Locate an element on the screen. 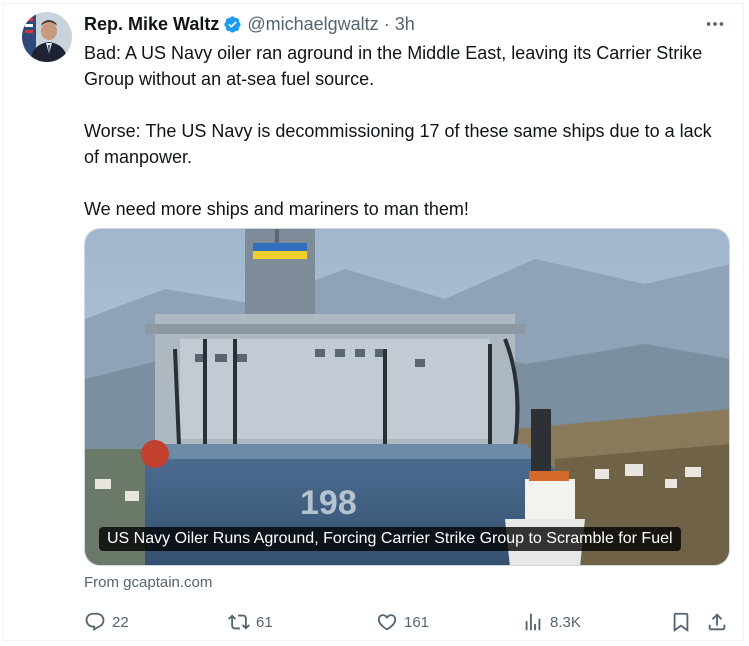 This screenshot has height=646, width=749. verified-badge-icon is located at coordinates (232, 24).